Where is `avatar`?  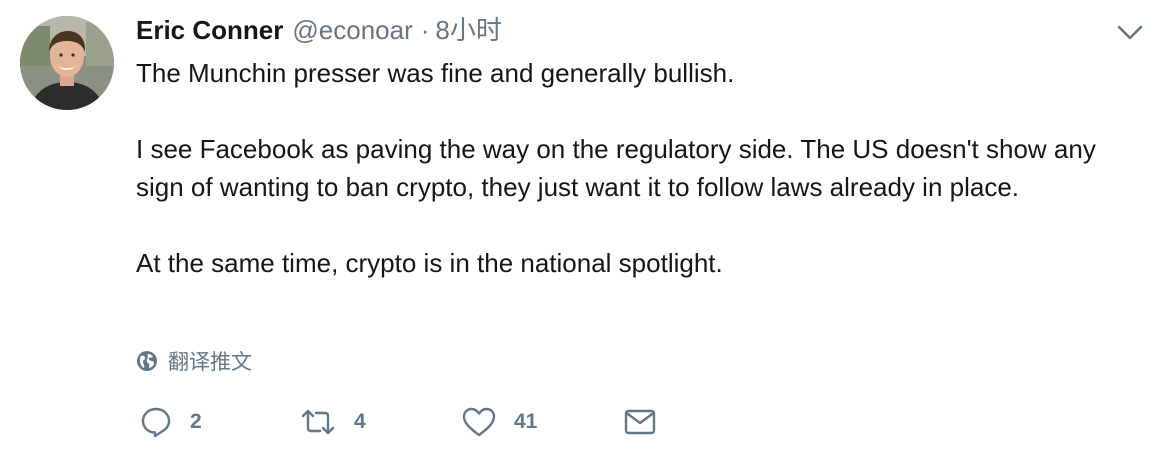 avatar is located at coordinates (67, 63).